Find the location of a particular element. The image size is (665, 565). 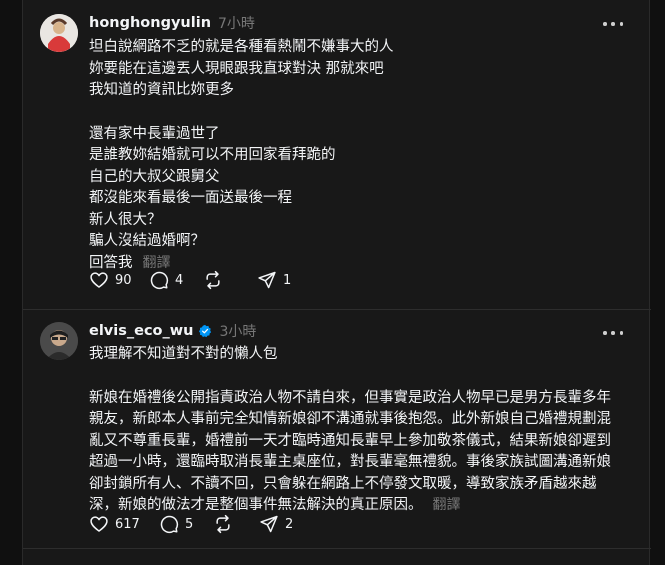

post-line: 自己的大叔父跟舅父 is located at coordinates (154, 176).